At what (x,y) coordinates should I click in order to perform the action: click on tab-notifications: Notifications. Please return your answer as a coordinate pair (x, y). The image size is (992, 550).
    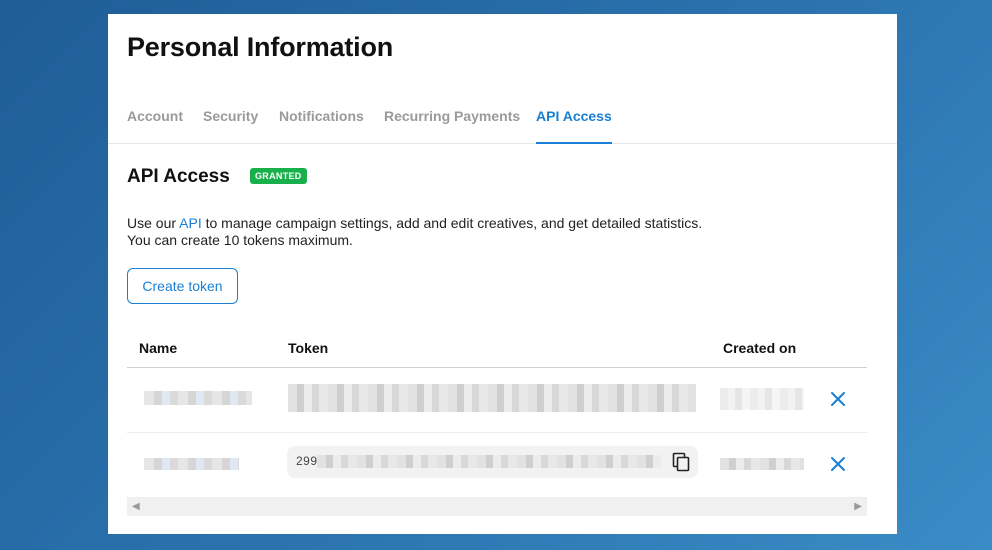
    Looking at the image, I should click on (321, 126).